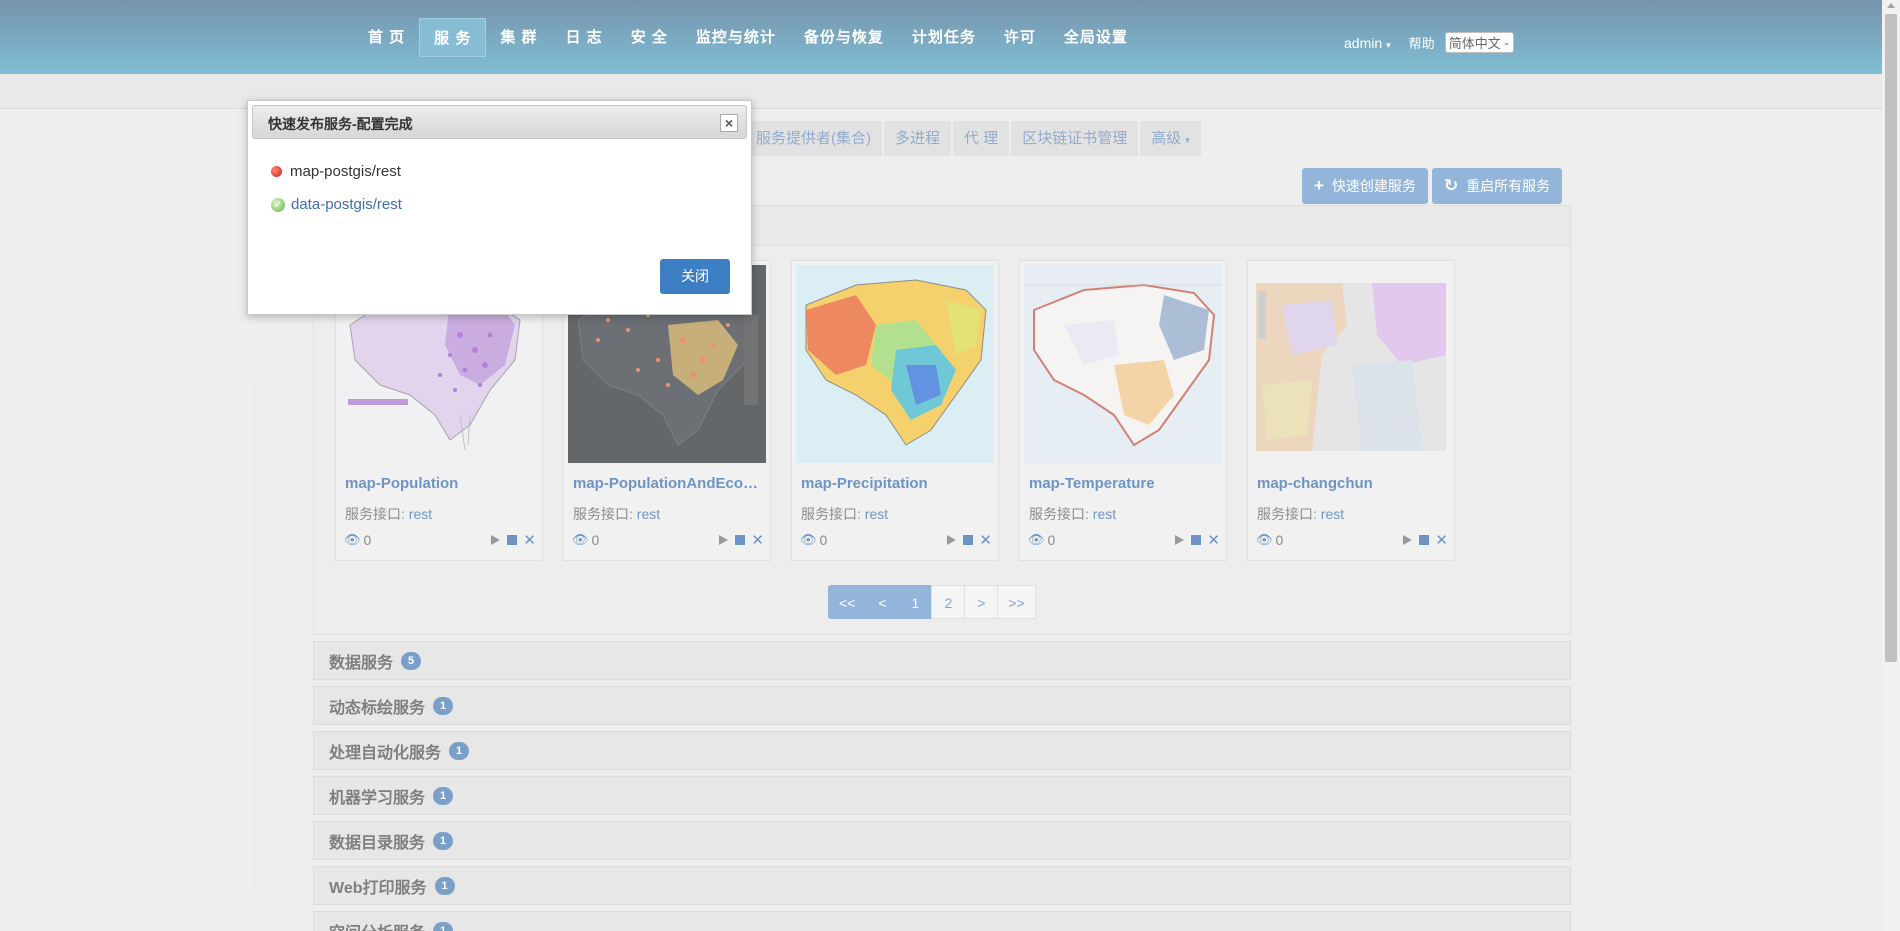 This screenshot has height=931, width=1900. Describe the element at coordinates (695, 276) in the screenshot. I see `dialog-close-button: 关闭` at that location.